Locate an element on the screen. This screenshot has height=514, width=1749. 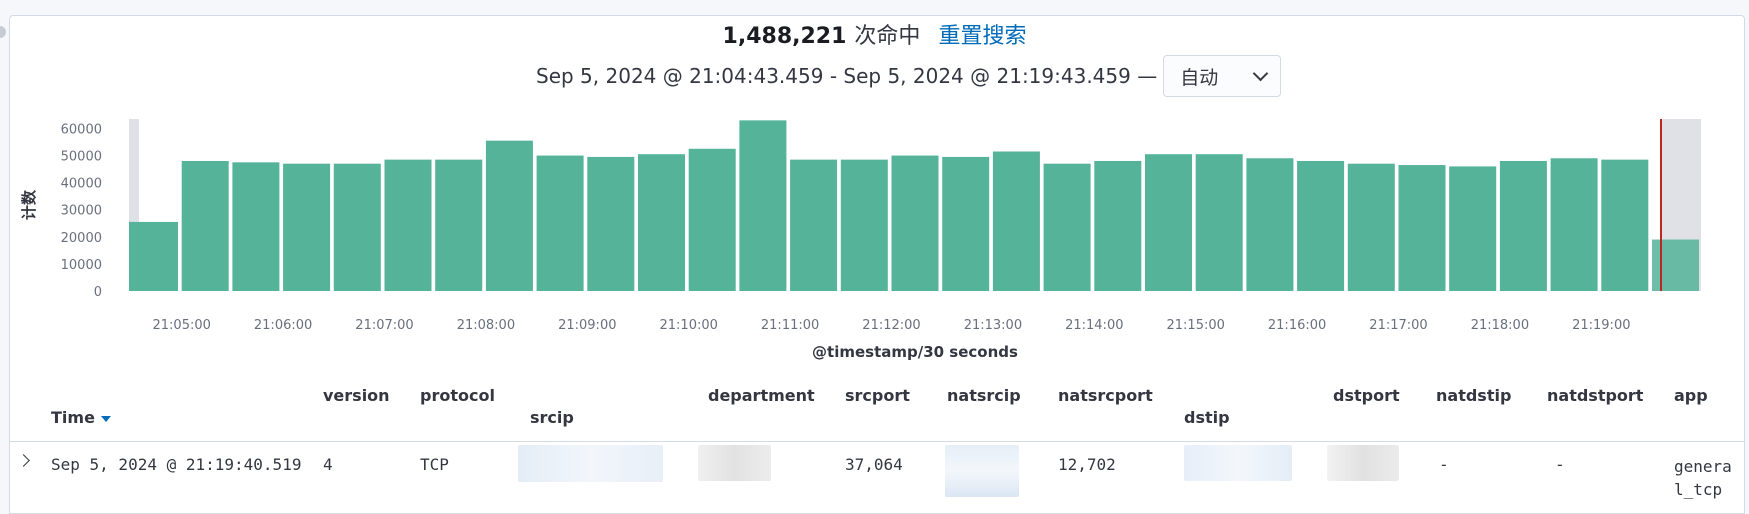
x-tick-label: 21:09:00 is located at coordinates (587, 325).